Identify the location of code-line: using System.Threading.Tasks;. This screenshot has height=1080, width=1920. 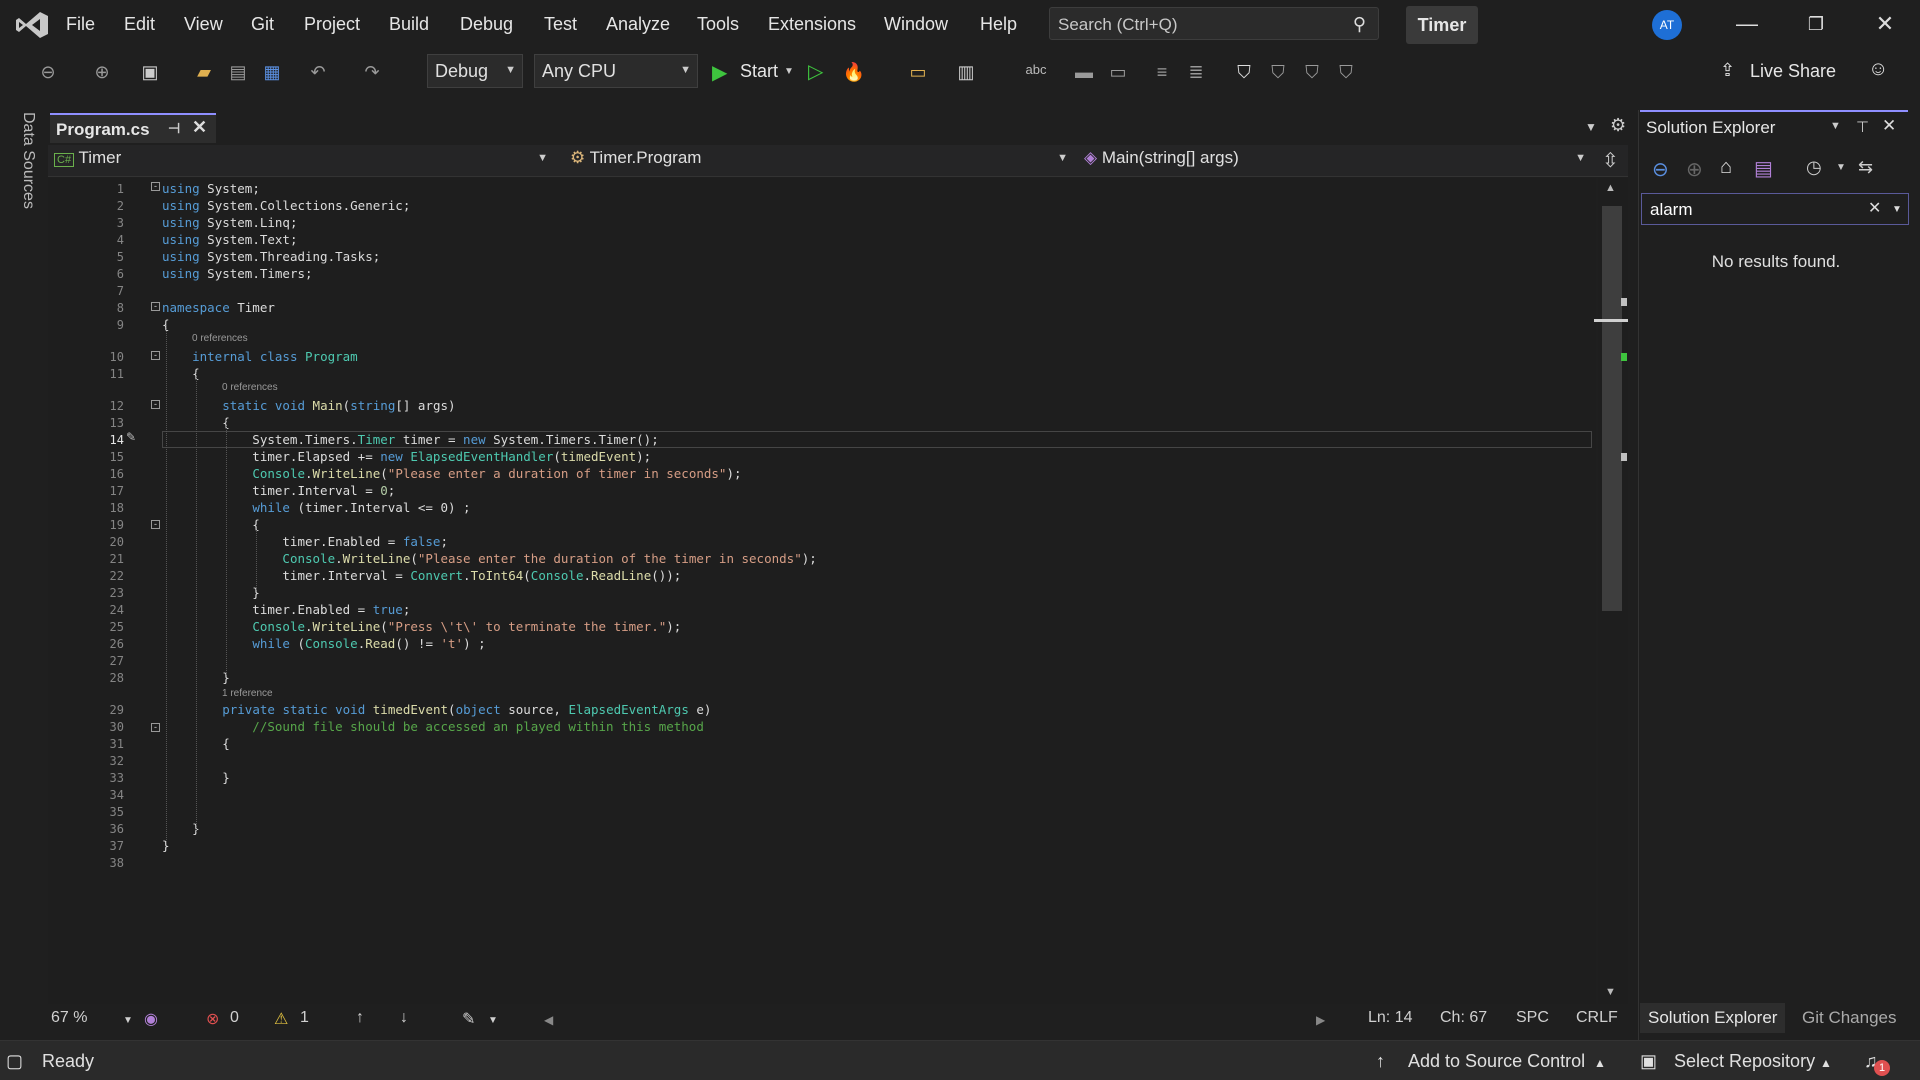
(271, 256).